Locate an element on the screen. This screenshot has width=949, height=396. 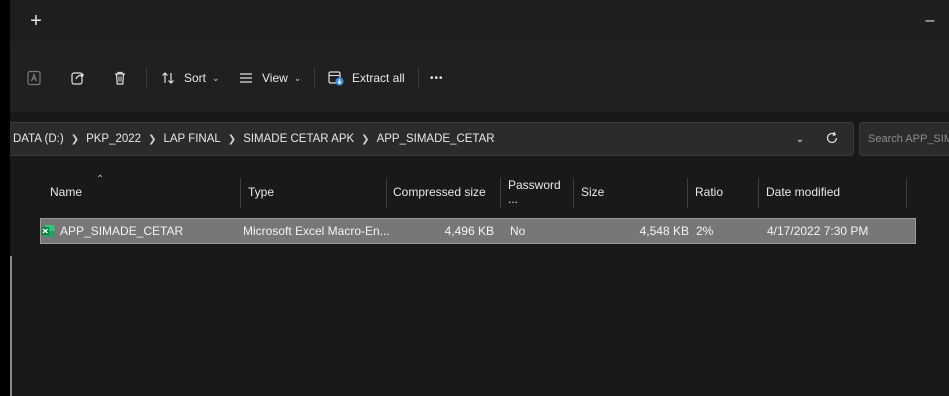
refresh-icon is located at coordinates (832, 139).